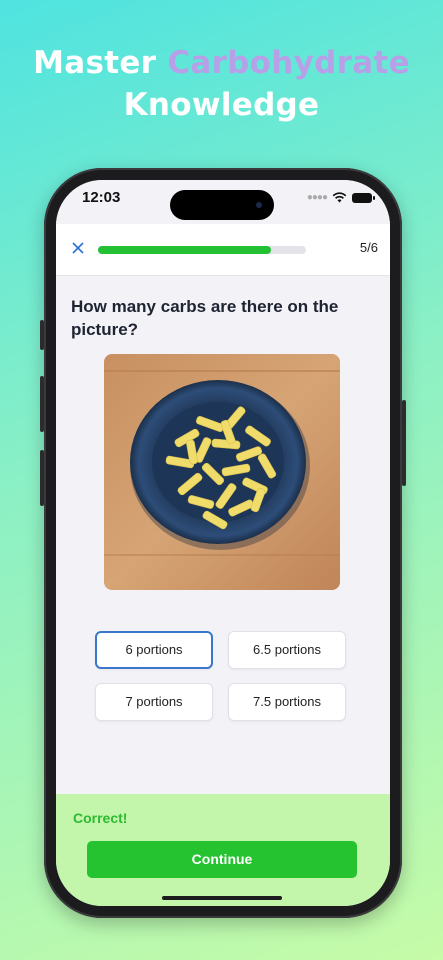 The height and width of the screenshot is (960, 443). Describe the element at coordinates (101, 197) in the screenshot. I see `status-time: 12:03` at that location.